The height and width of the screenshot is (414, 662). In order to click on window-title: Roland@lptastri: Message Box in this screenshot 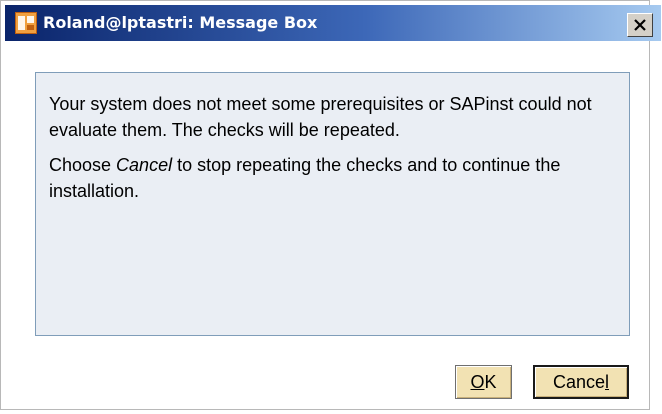, I will do `click(180, 22)`.